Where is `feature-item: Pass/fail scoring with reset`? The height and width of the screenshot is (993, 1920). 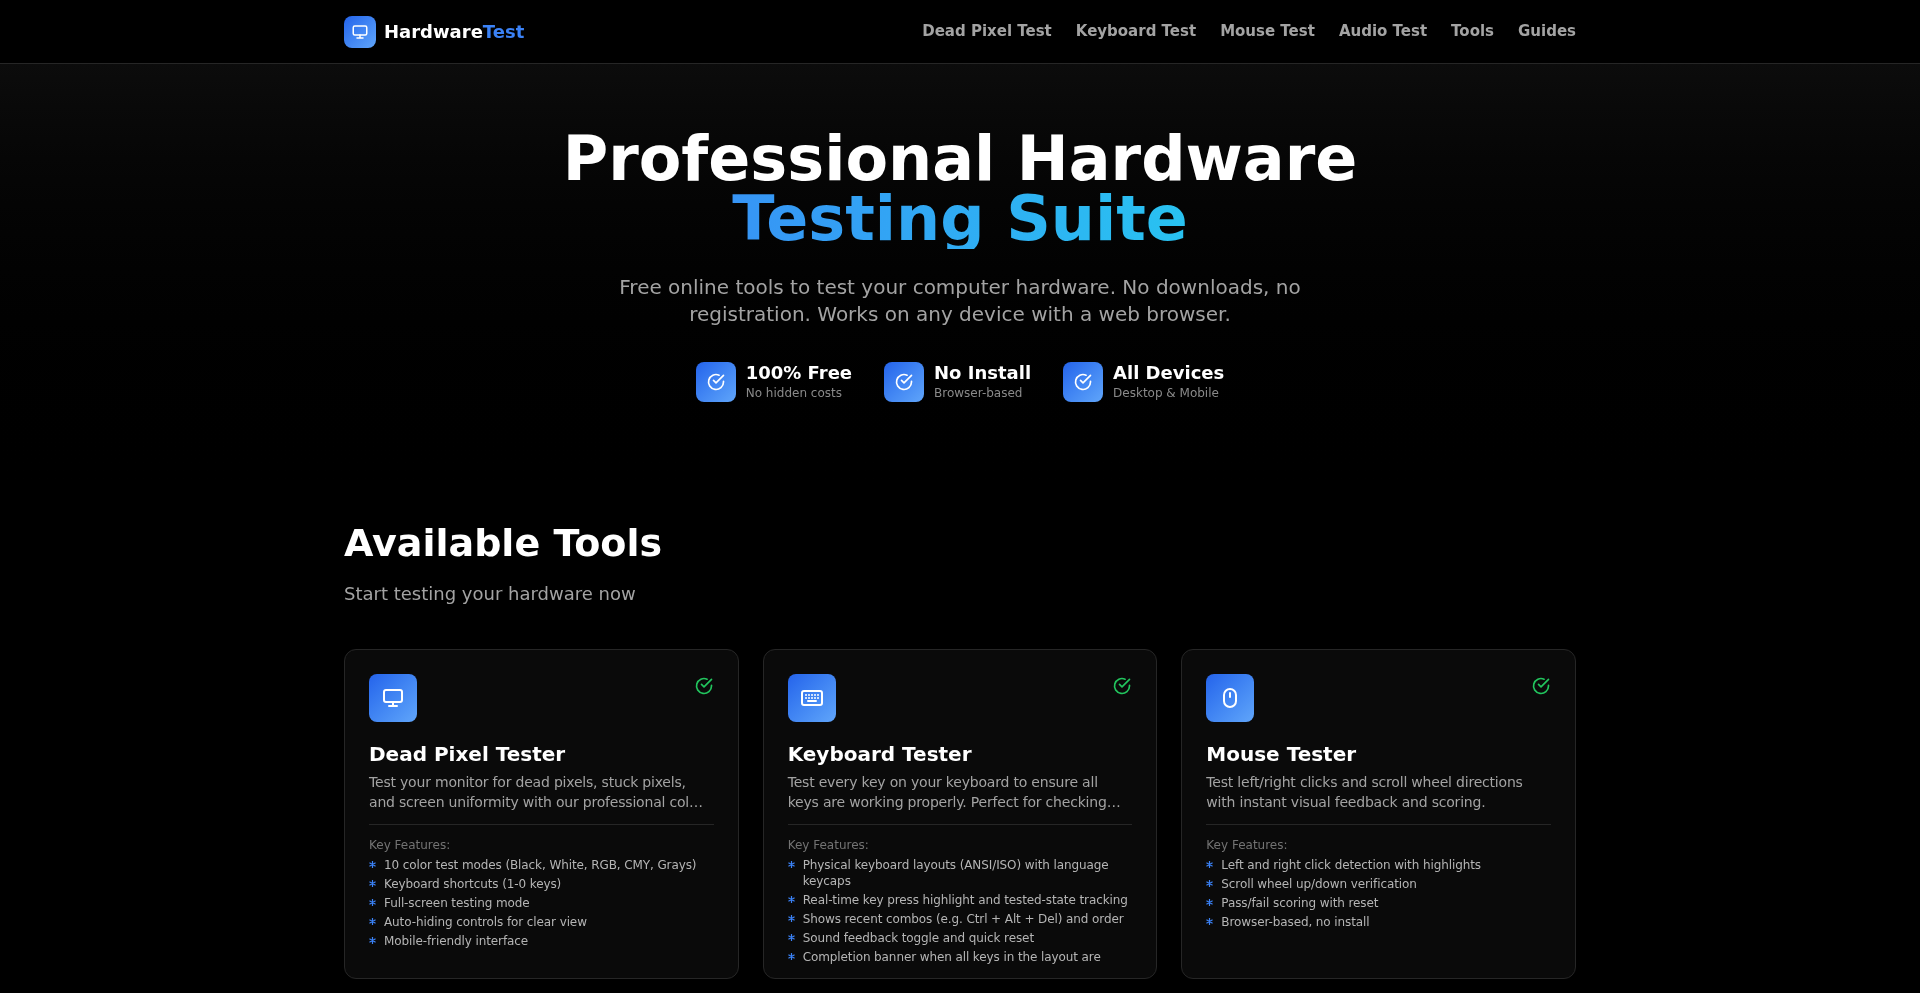 feature-item: Pass/fail scoring with reset is located at coordinates (1300, 903).